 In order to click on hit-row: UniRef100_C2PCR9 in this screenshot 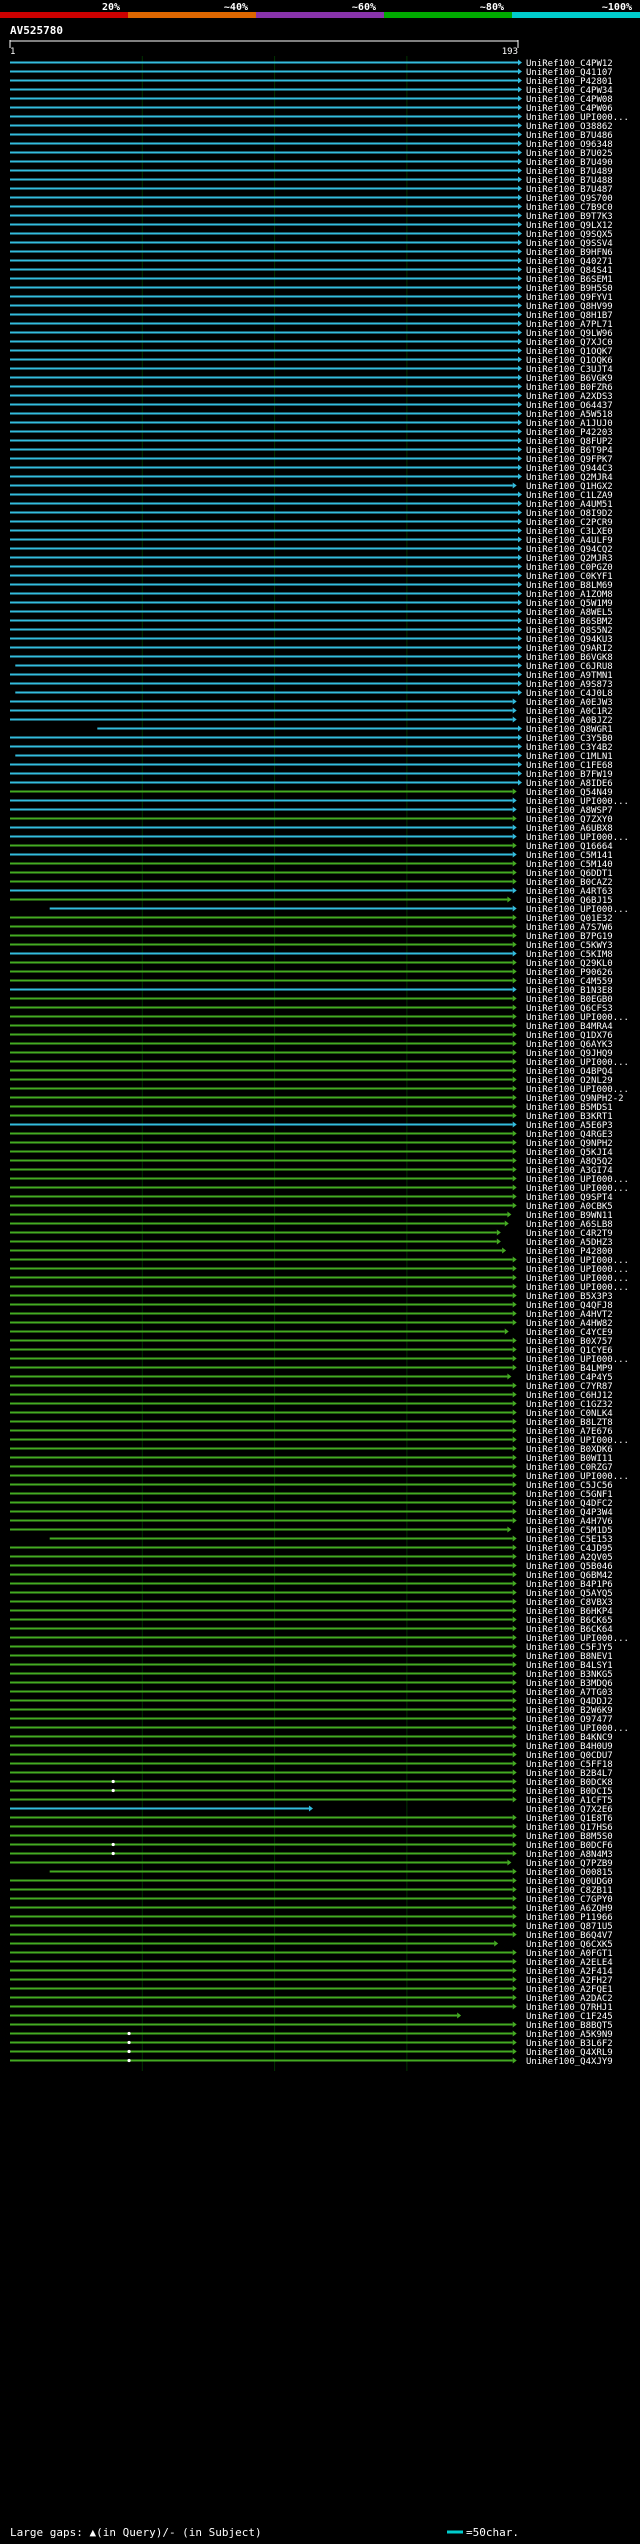, I will do `click(311, 523)`.